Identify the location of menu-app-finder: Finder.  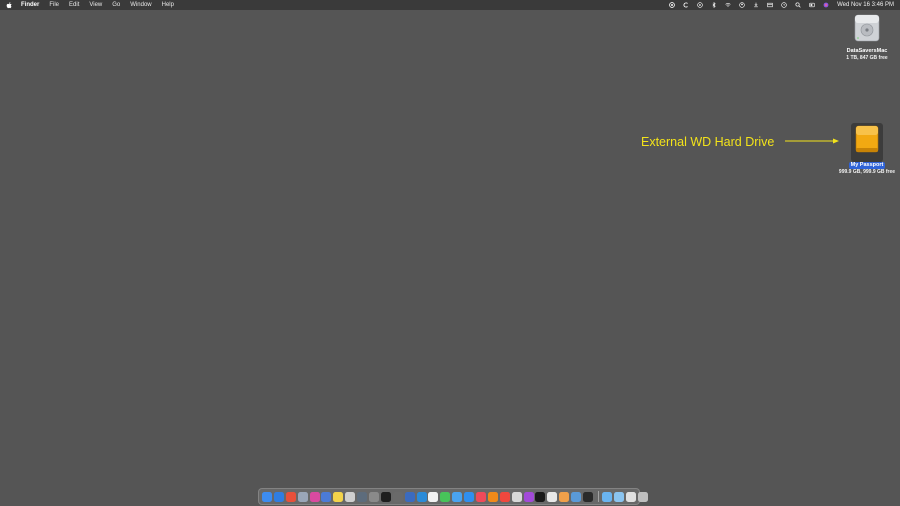
(30, 5).